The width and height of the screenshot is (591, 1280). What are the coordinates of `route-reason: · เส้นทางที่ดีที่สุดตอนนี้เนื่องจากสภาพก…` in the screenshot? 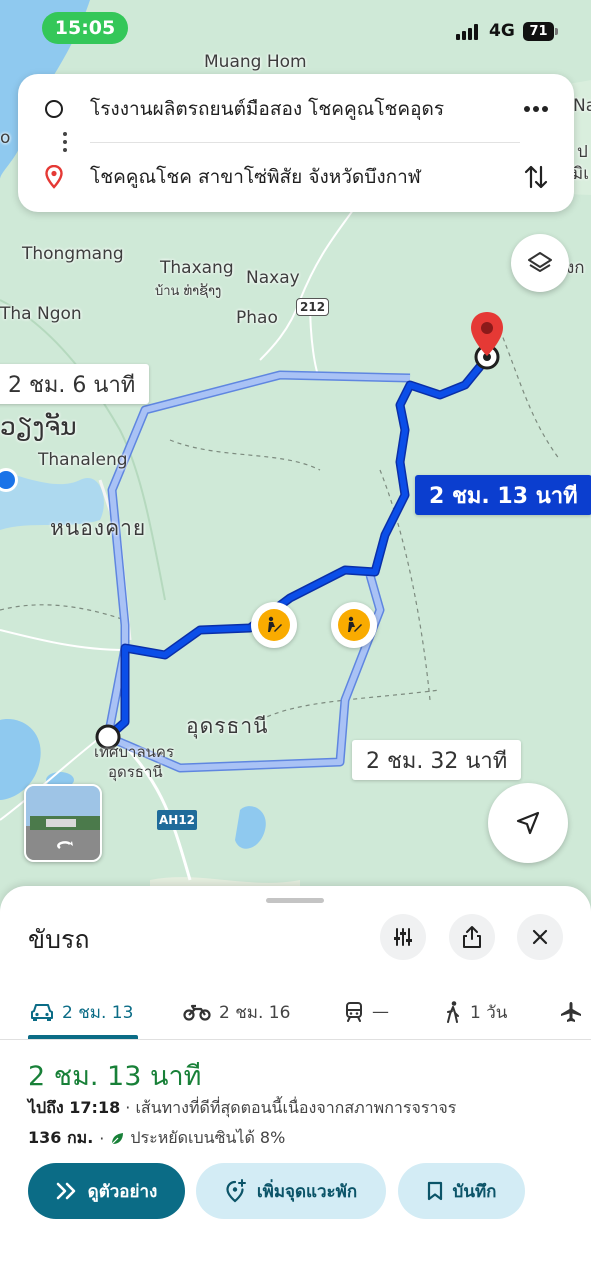 It's located at (288, 1107).